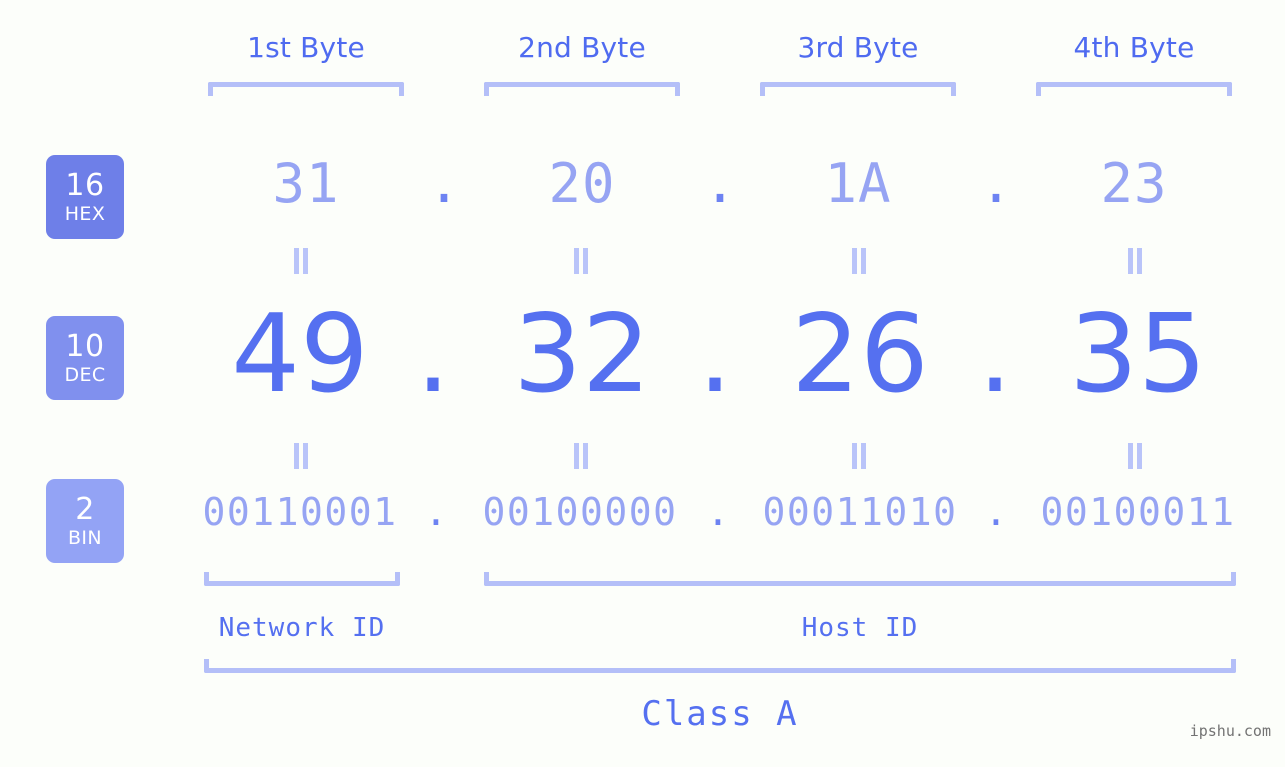 The image size is (1285, 767). I want to click on class-bracket, so click(720, 666).